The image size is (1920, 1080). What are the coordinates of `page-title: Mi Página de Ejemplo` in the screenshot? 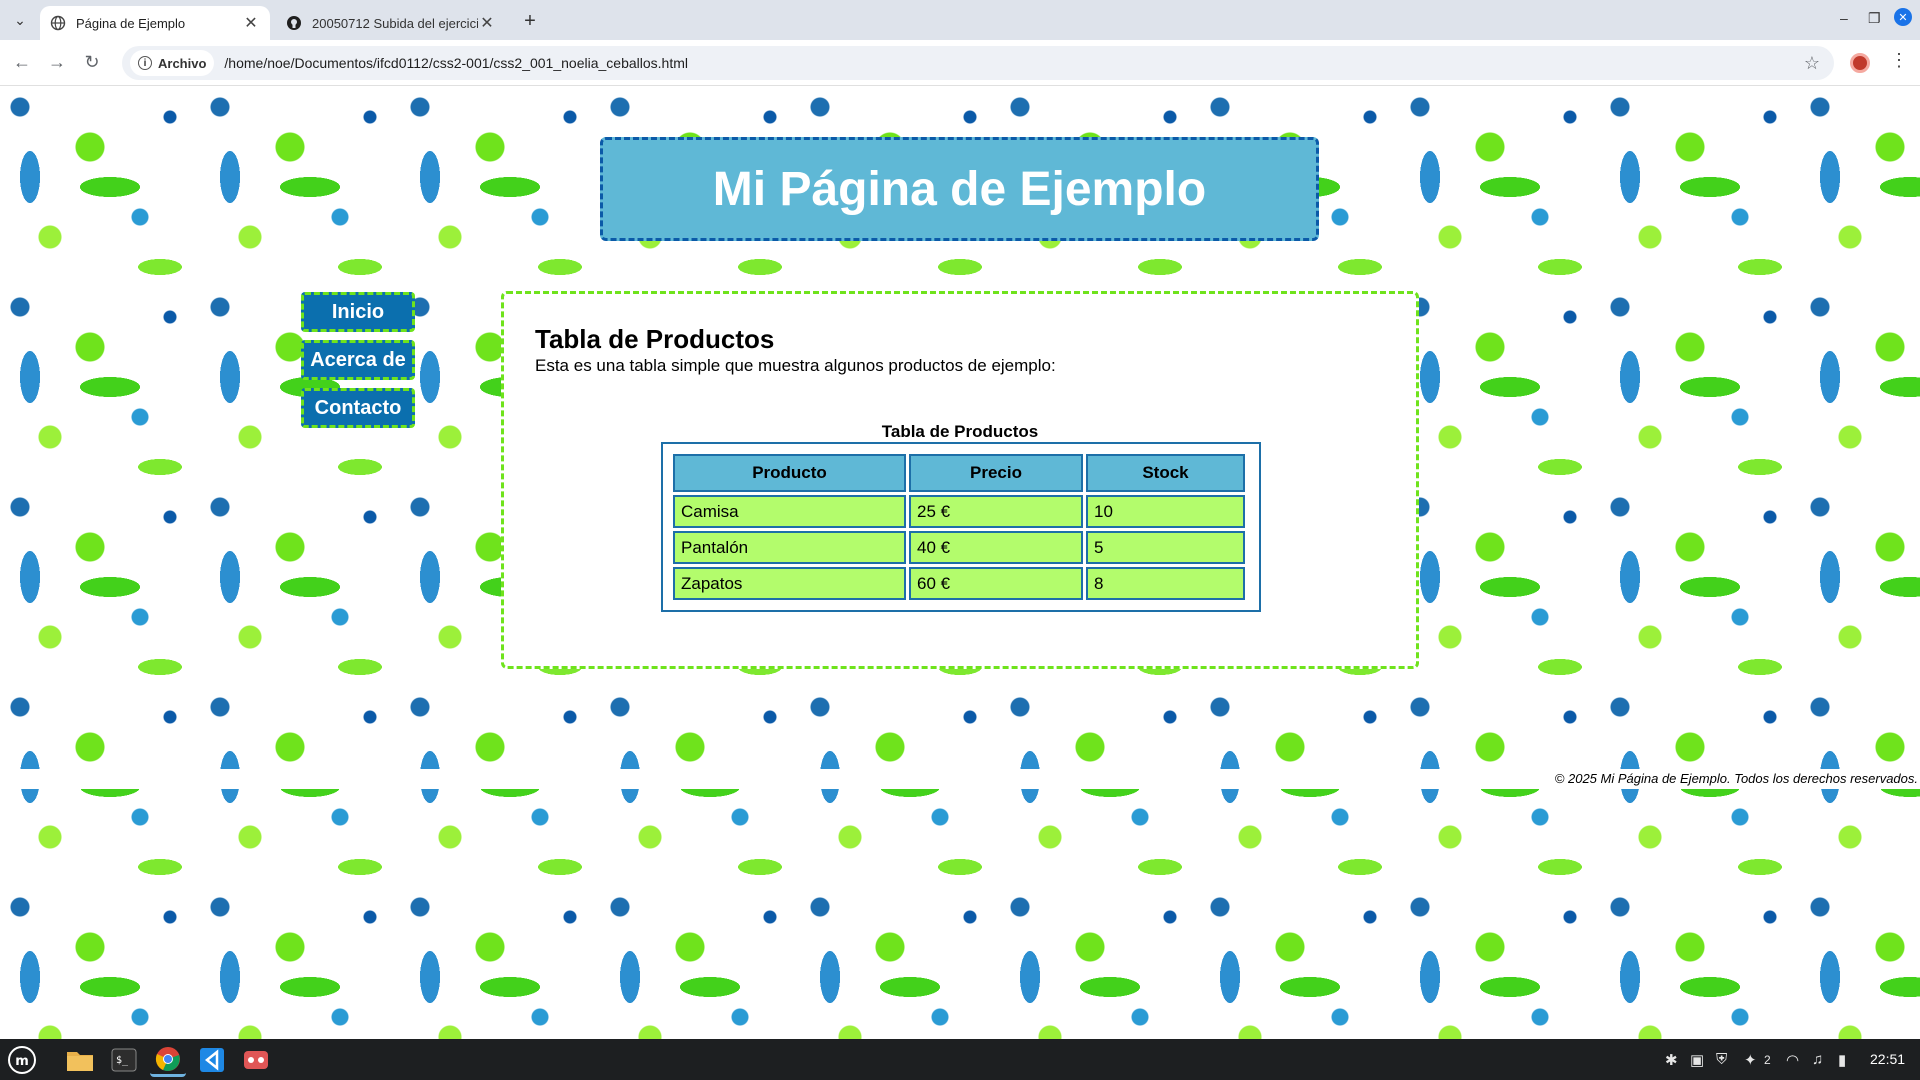 It's located at (959, 189).